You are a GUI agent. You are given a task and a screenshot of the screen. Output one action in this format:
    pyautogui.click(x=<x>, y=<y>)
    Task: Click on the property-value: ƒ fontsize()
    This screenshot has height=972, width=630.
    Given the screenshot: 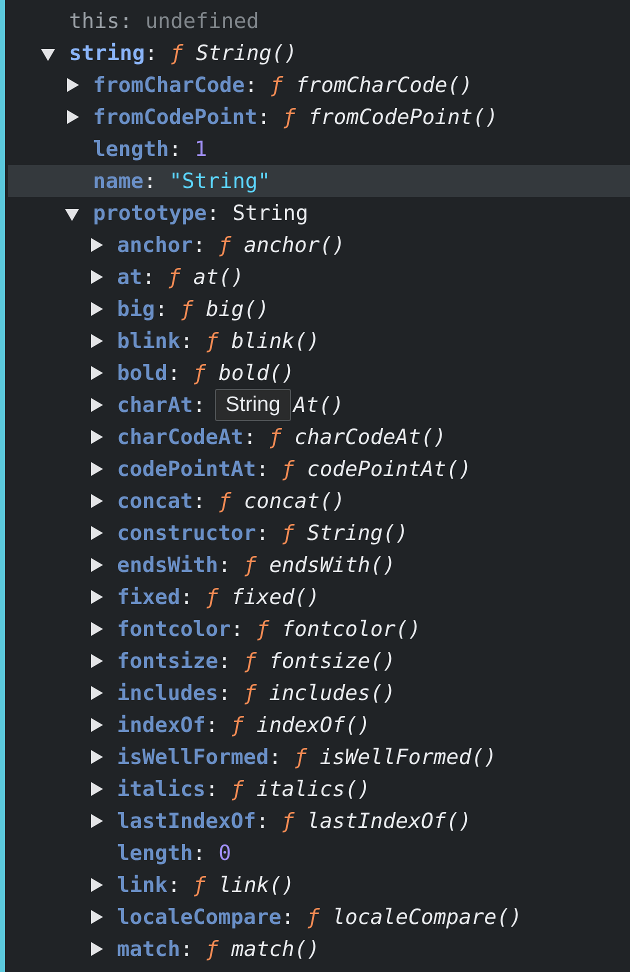 What is the action you would take?
    pyautogui.click(x=320, y=661)
    